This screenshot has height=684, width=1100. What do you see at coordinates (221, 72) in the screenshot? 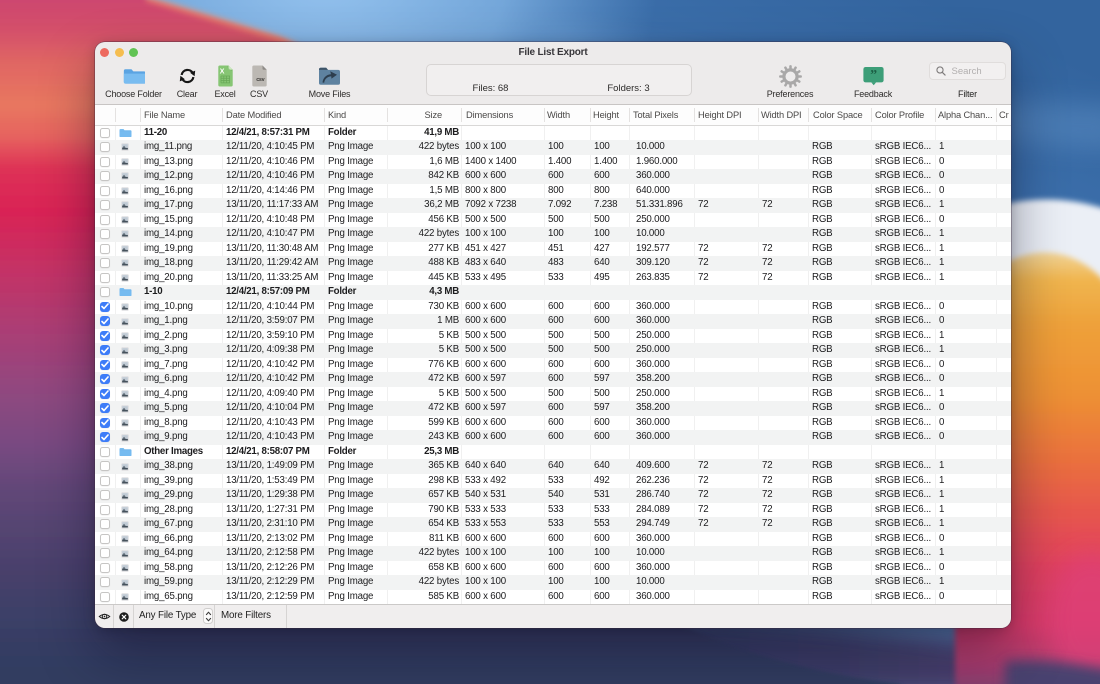
I see `svg-text: X` at bounding box center [221, 72].